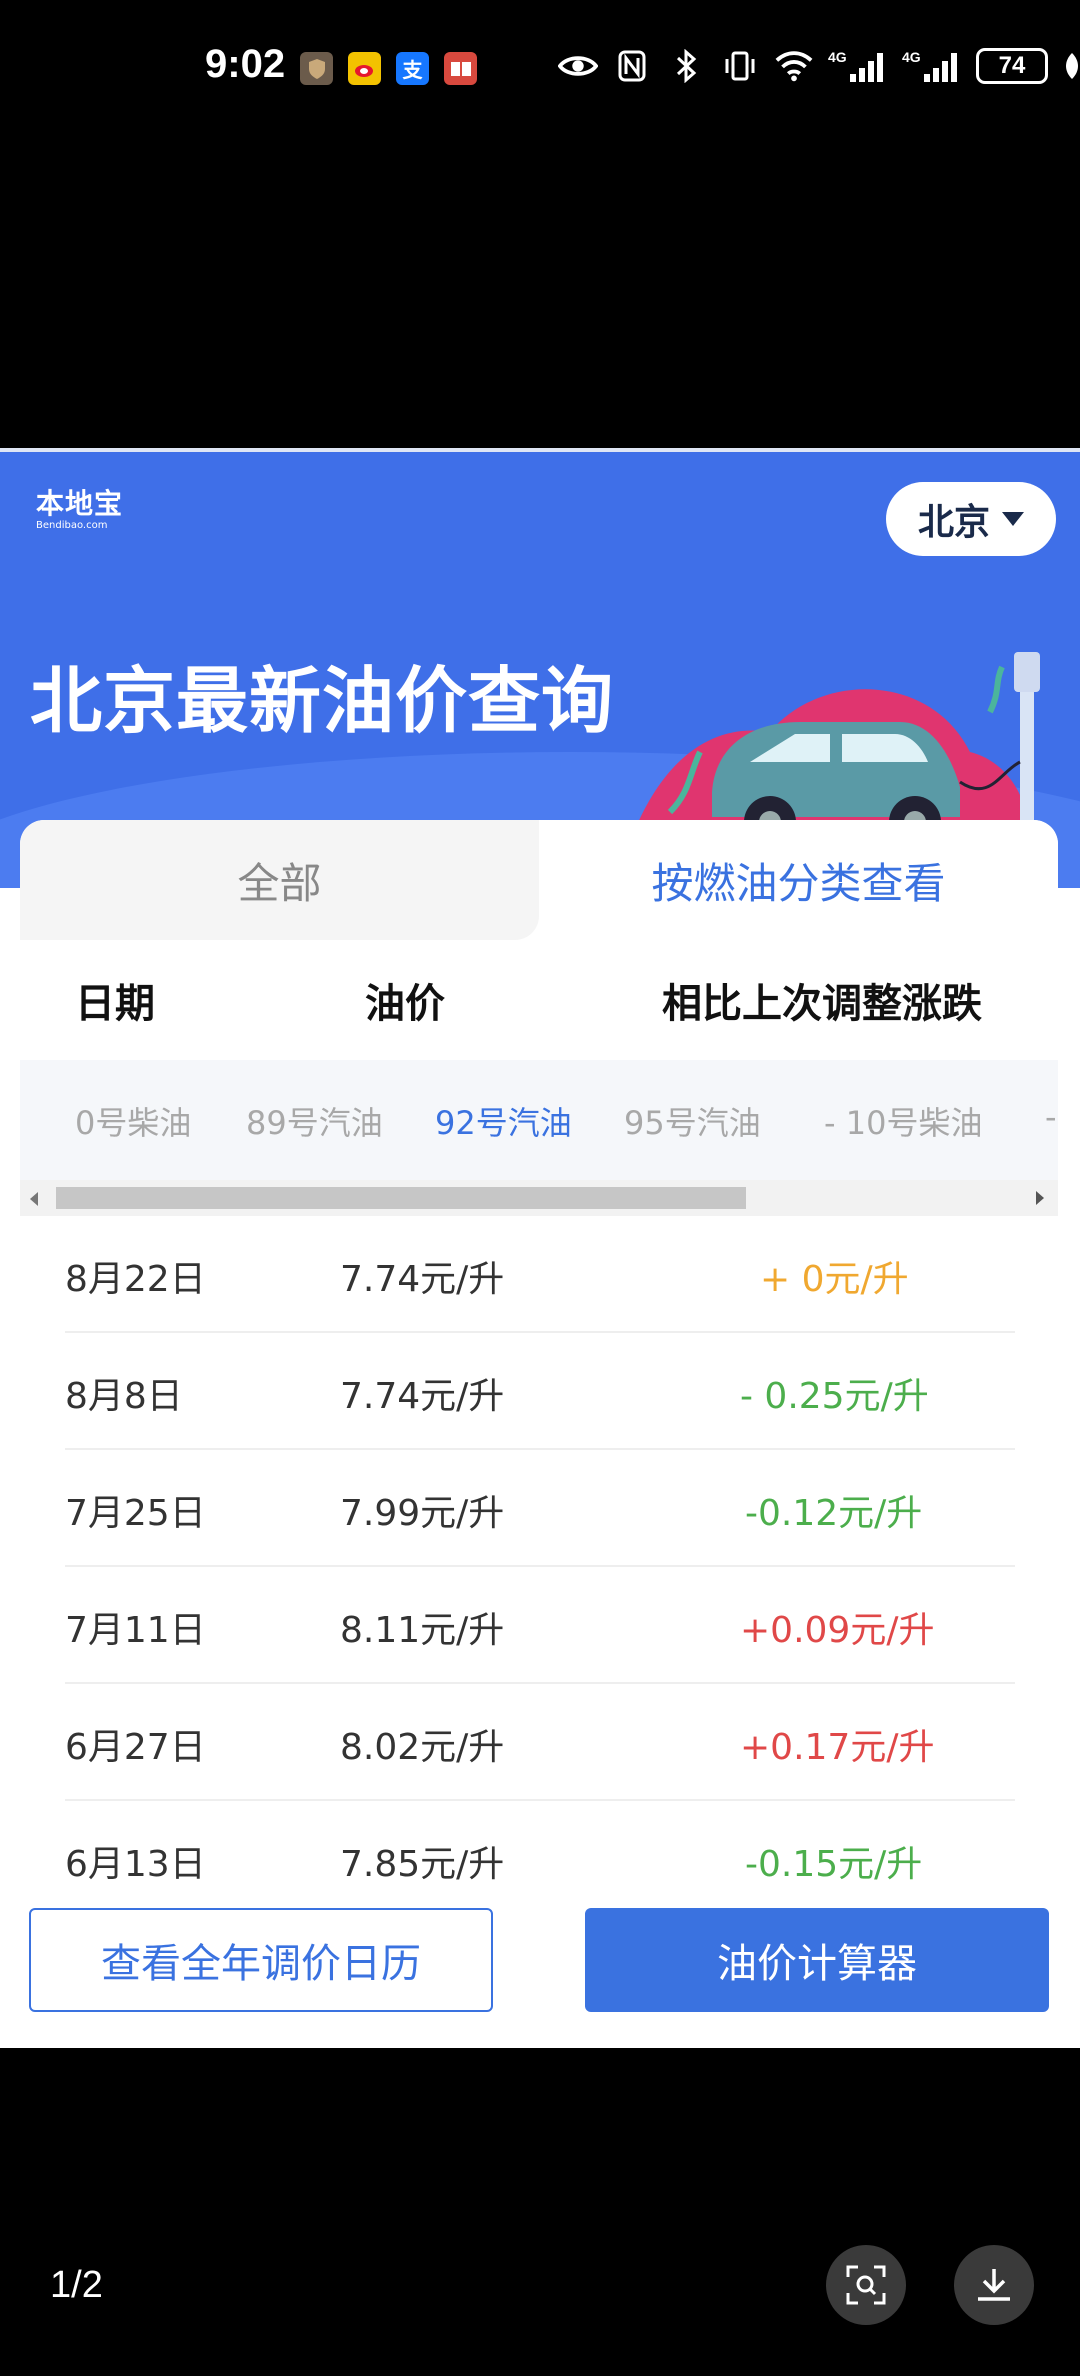 The height and width of the screenshot is (2376, 1080). What do you see at coordinates (124, 1396) in the screenshot?
I see `row-date: 8月8日` at bounding box center [124, 1396].